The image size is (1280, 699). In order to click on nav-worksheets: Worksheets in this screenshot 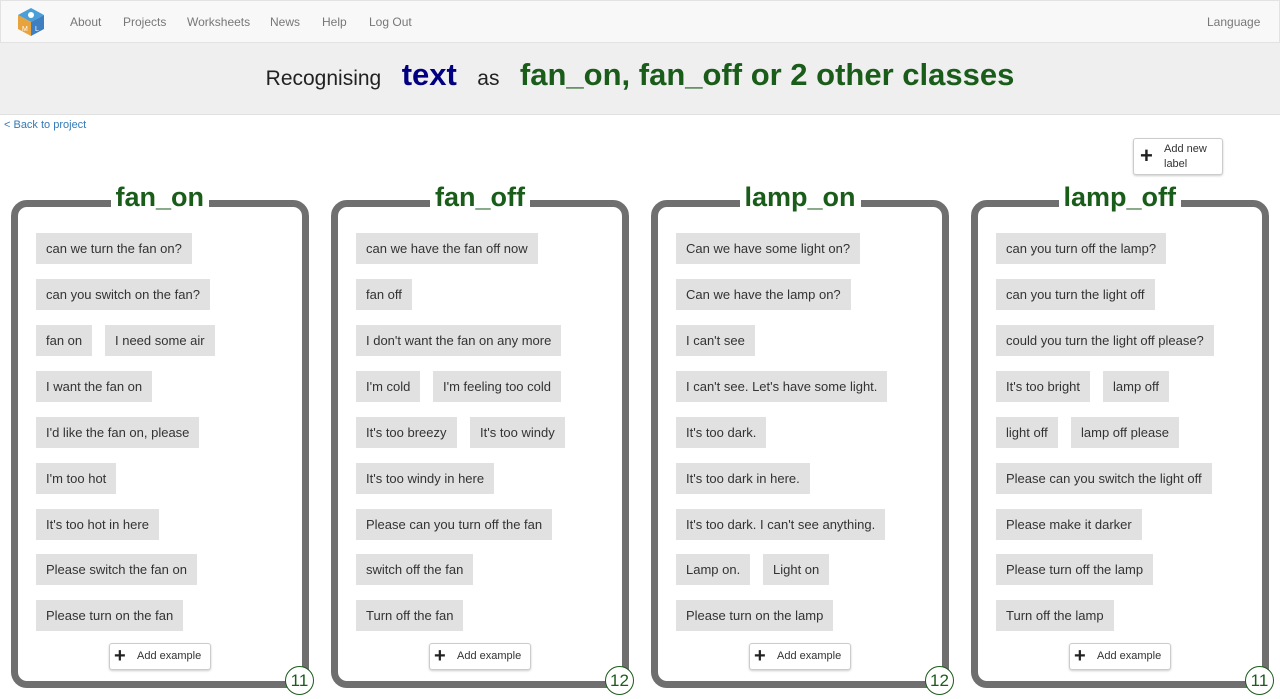, I will do `click(218, 22)`.